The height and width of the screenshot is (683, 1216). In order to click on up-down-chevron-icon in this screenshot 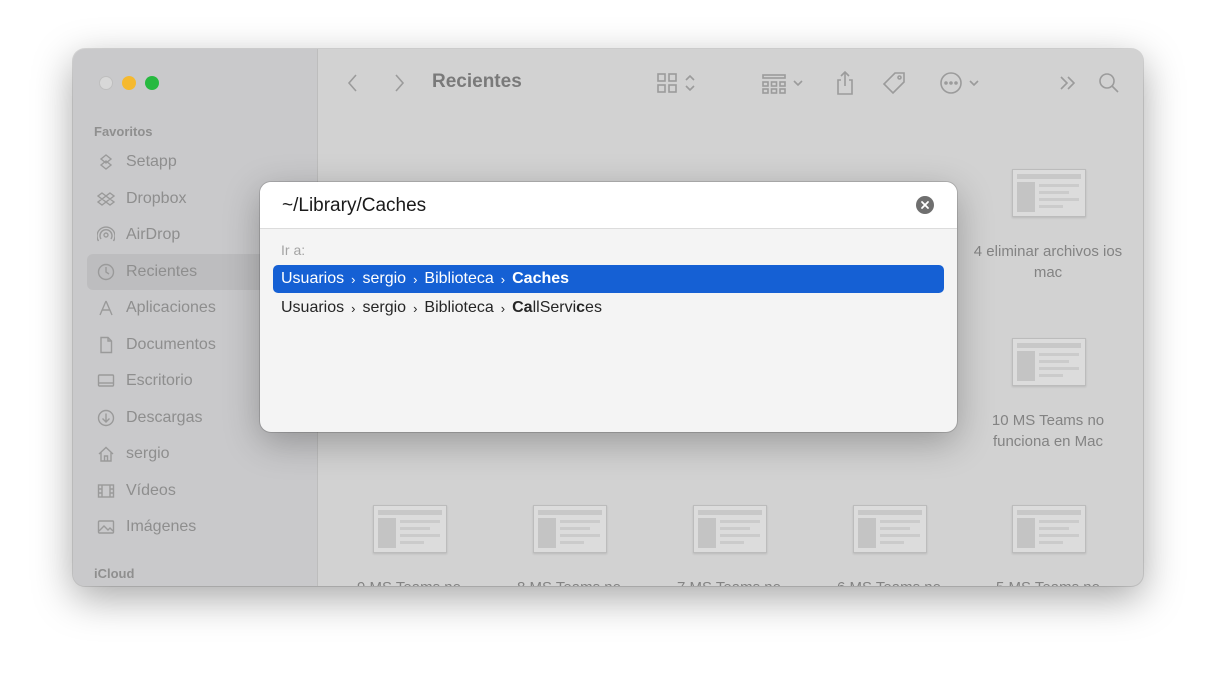, I will do `click(689, 83)`.